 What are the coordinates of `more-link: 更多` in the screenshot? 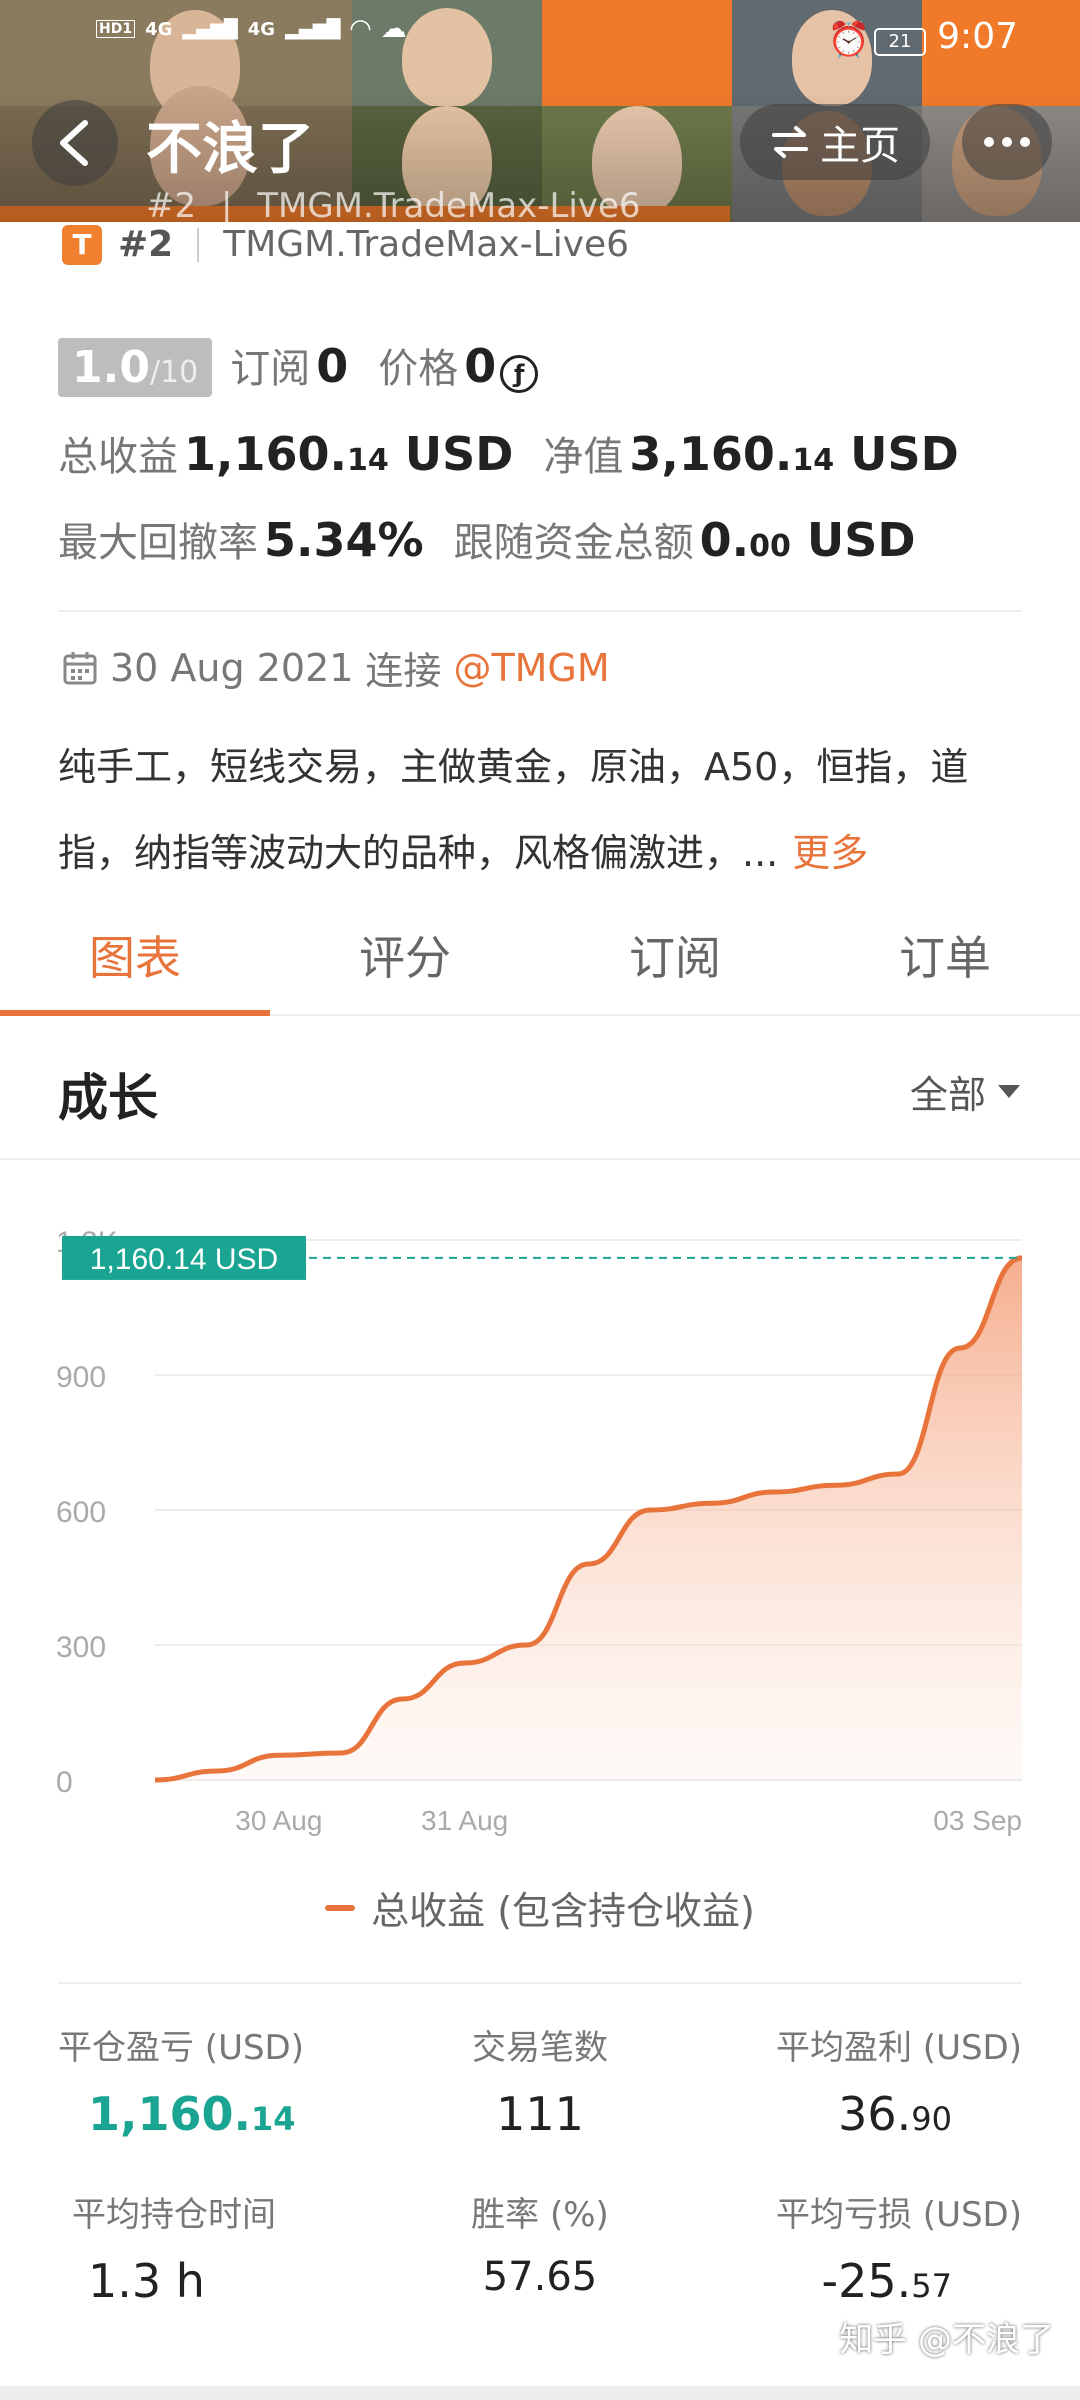 It's located at (830, 853).